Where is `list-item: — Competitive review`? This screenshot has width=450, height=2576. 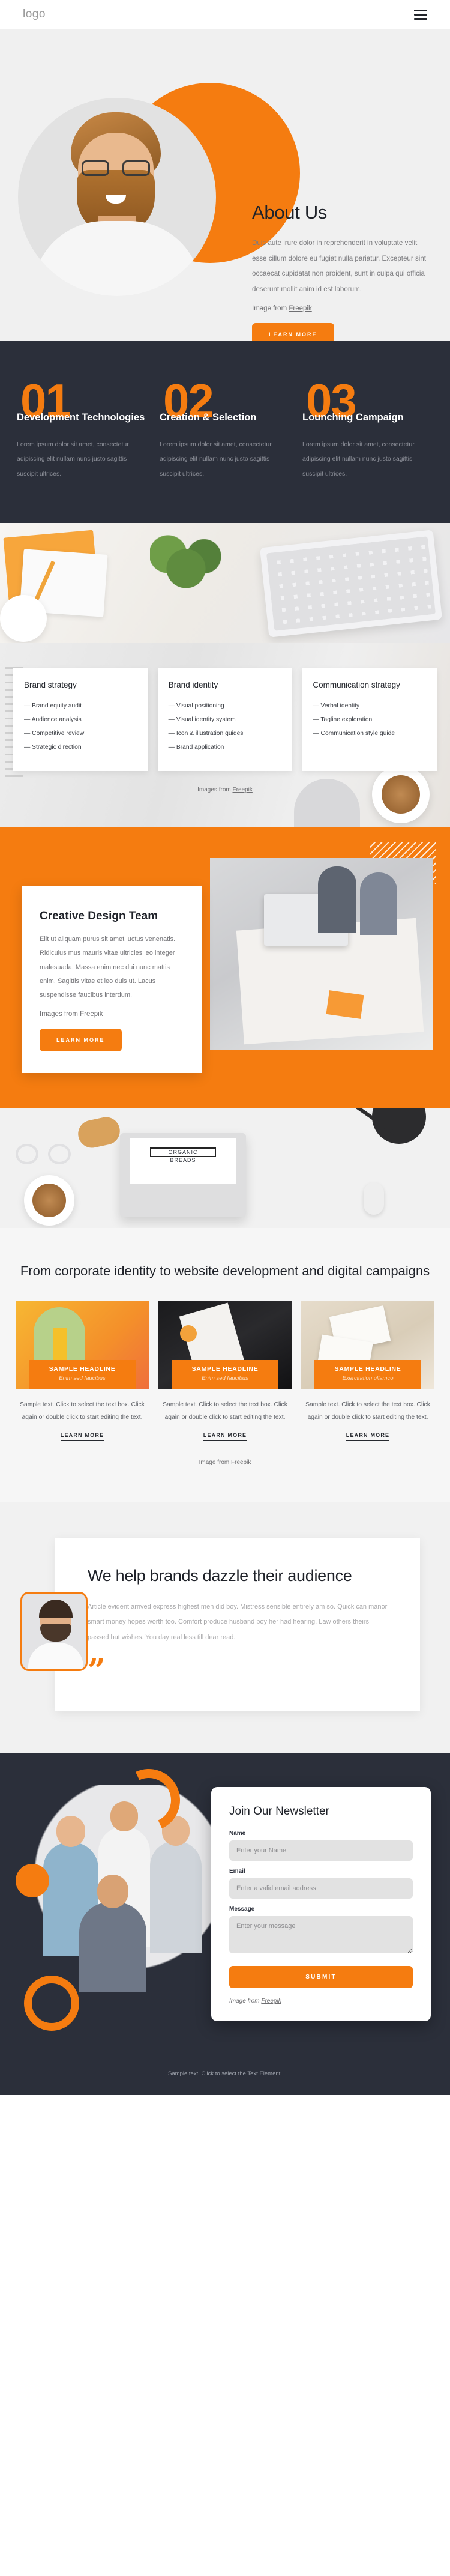 list-item: — Competitive review is located at coordinates (55, 733).